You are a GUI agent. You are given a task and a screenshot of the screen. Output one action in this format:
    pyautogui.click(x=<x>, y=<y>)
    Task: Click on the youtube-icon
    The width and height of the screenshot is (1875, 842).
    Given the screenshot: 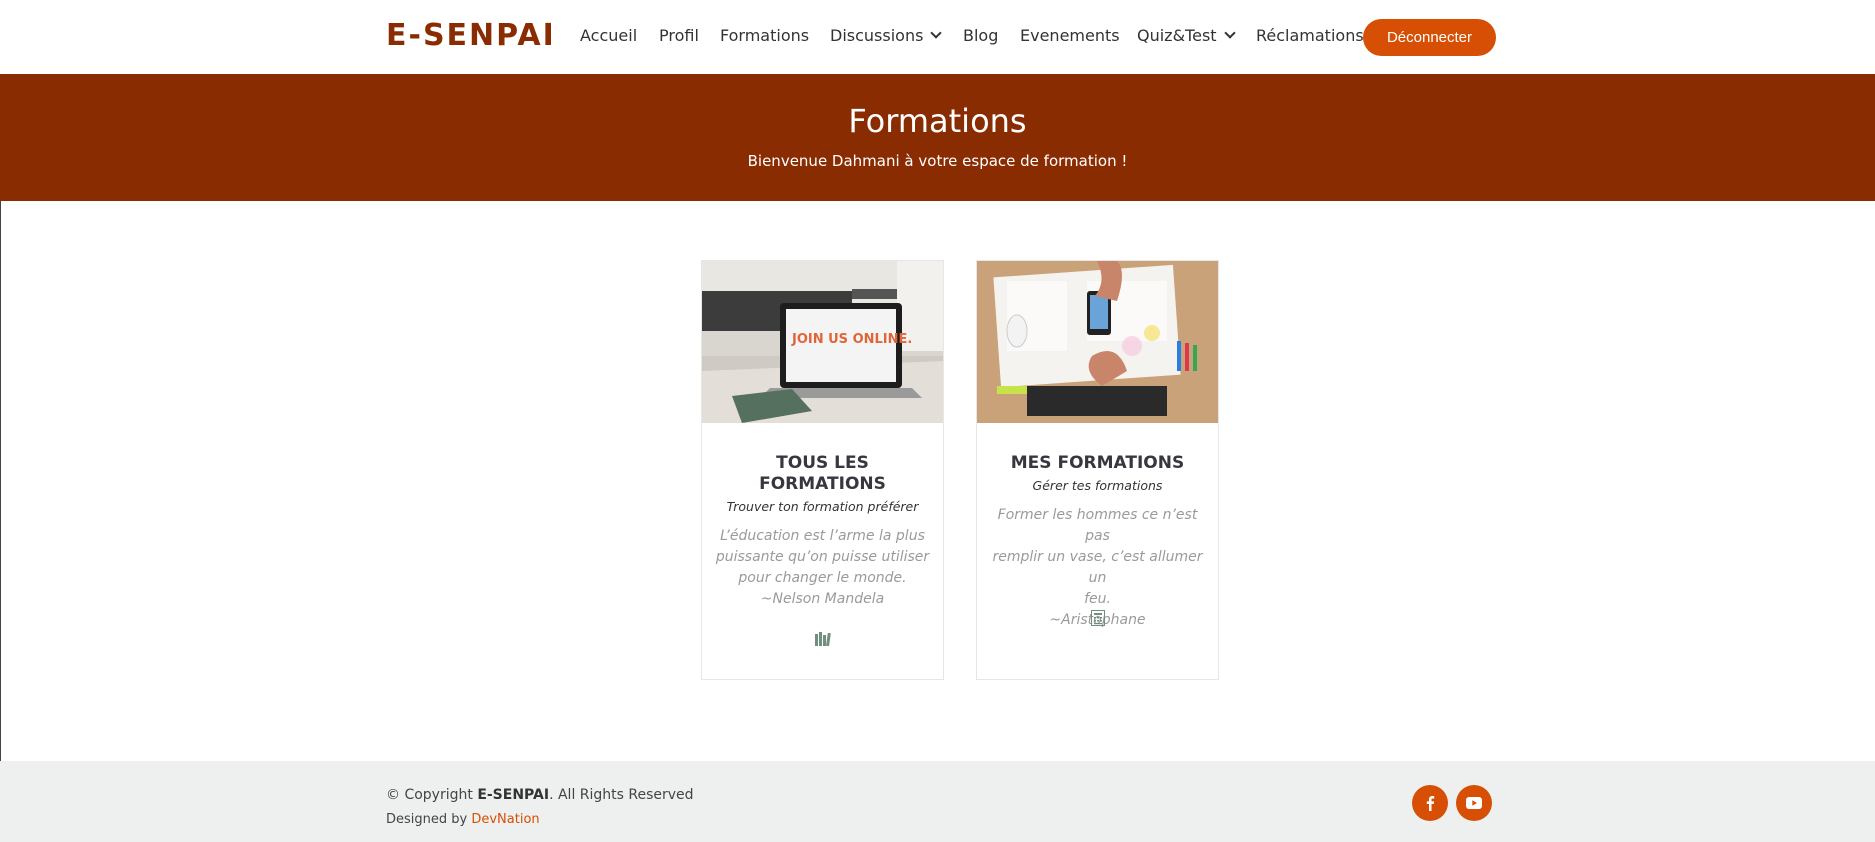 What is the action you would take?
    pyautogui.click(x=1474, y=803)
    